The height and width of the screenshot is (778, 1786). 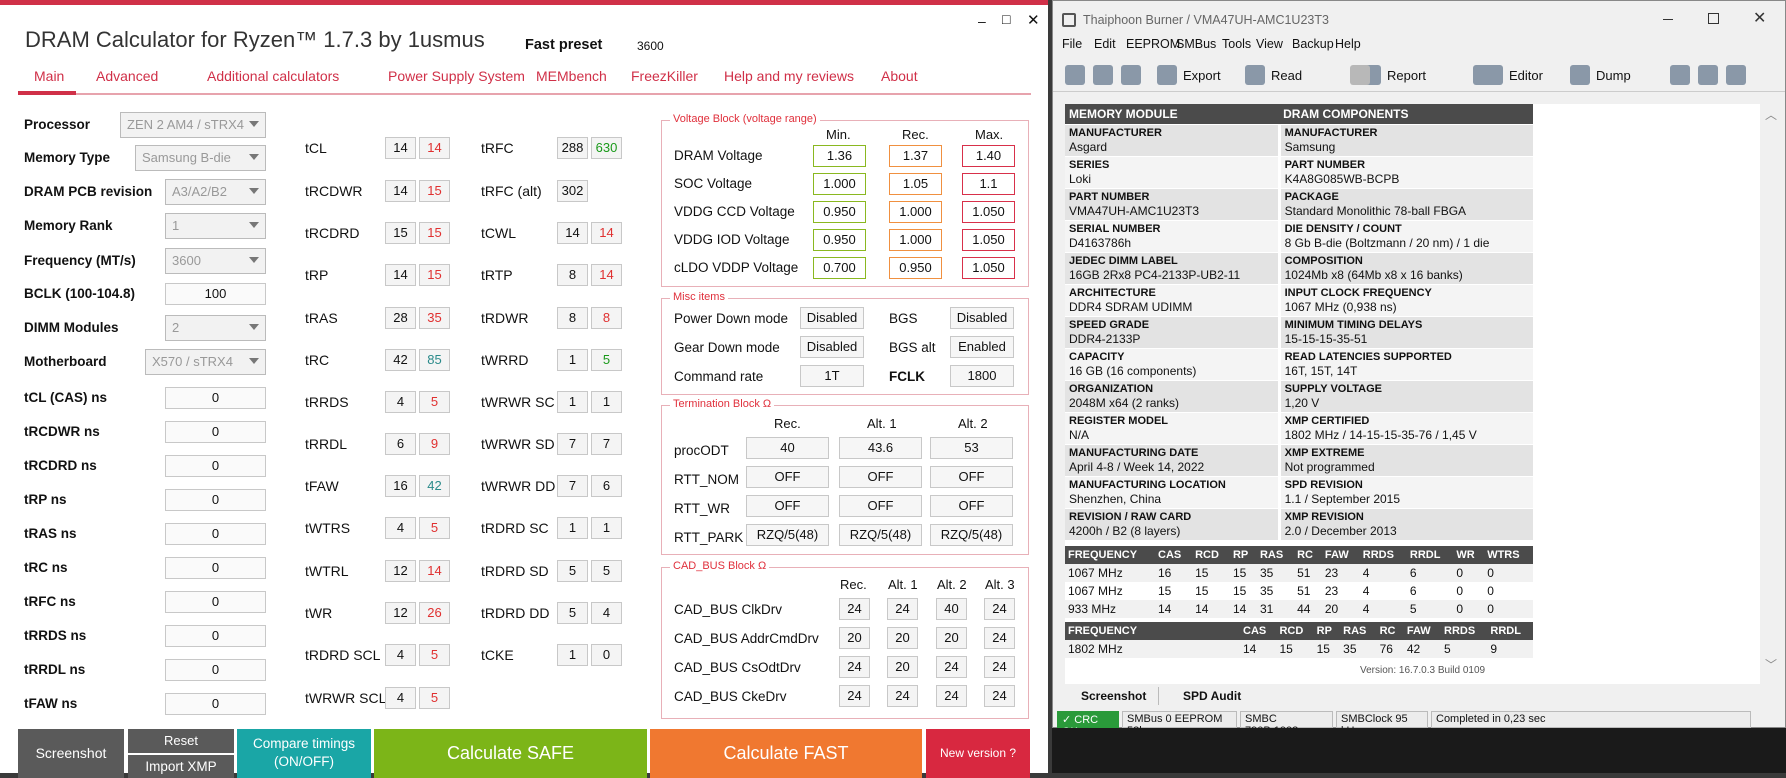 What do you see at coordinates (787, 448) in the screenshot?
I see `term-value: 40` at bounding box center [787, 448].